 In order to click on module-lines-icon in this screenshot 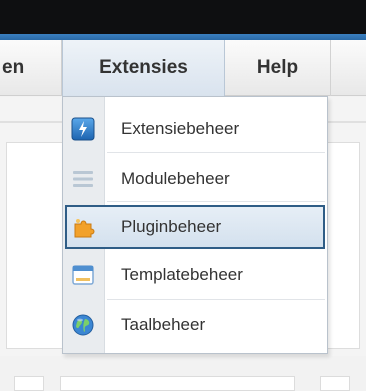, I will do `click(83, 179)`.